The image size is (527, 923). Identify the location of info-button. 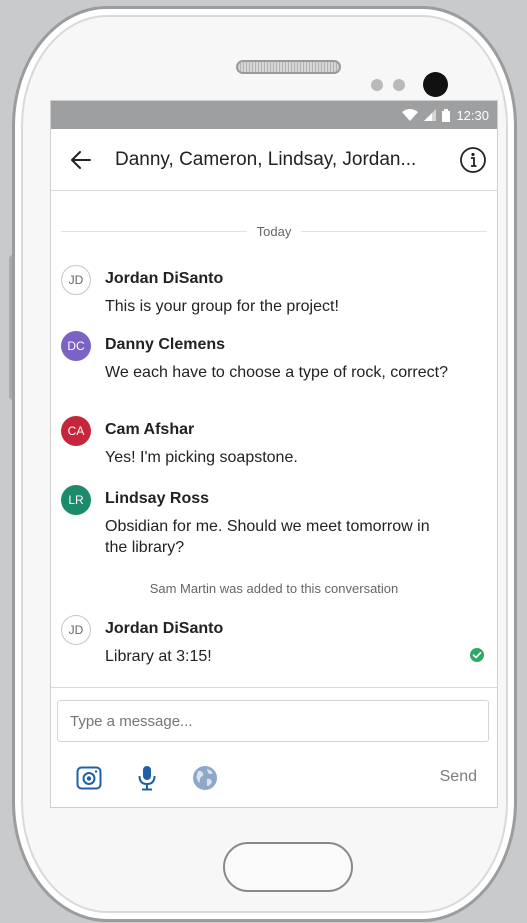
(473, 160).